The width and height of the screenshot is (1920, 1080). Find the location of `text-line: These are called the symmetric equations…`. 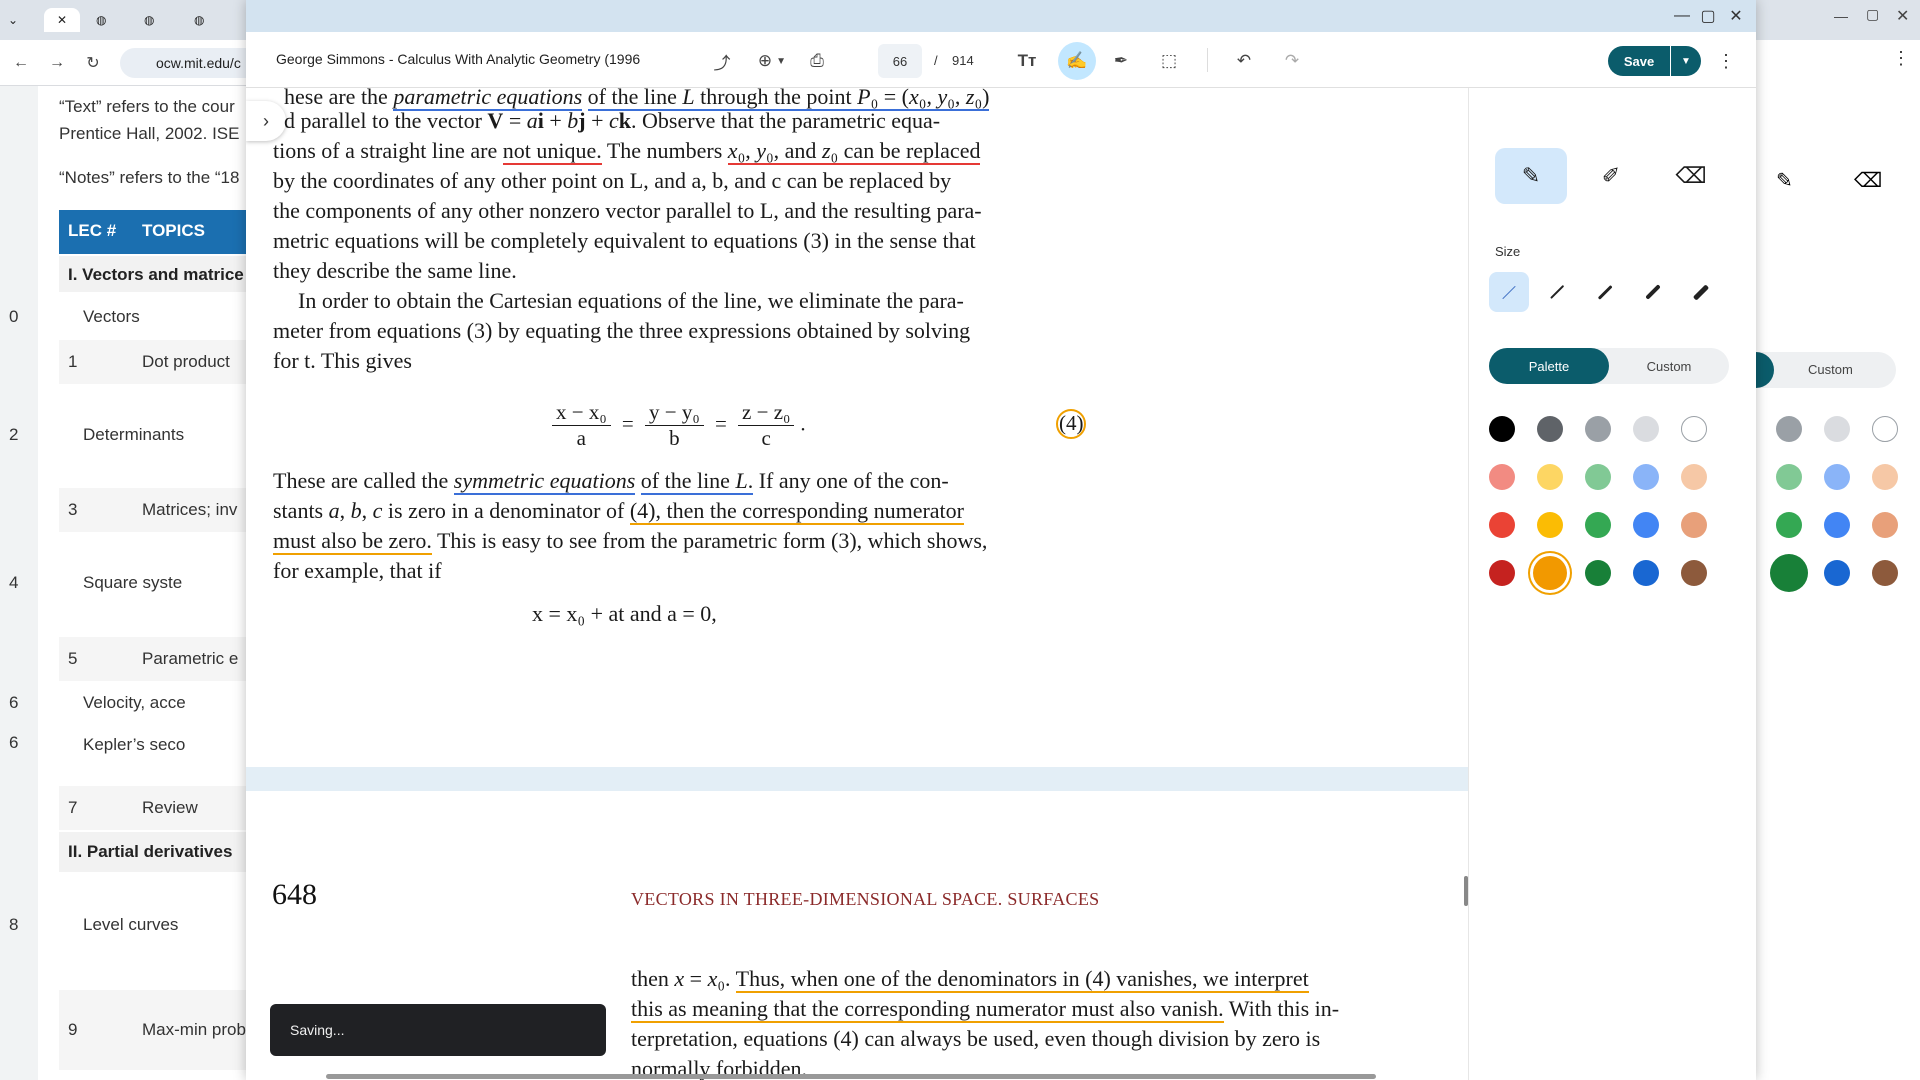

text-line: These are called the symmetric equations… is located at coordinates (611, 481).